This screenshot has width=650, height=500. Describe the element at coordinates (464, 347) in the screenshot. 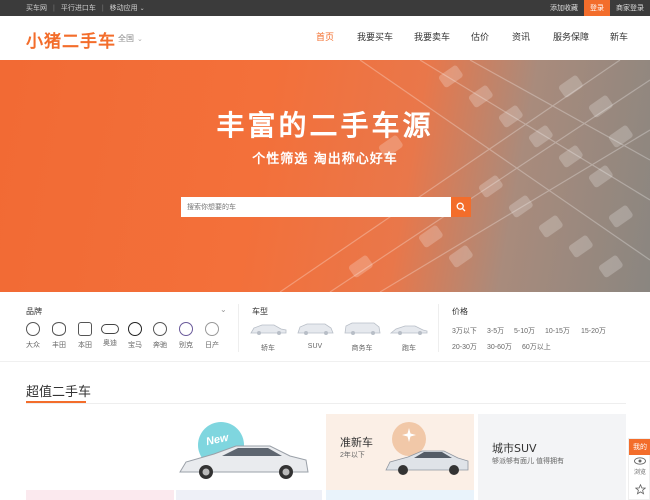

I see `price-option: 20-30万` at that location.